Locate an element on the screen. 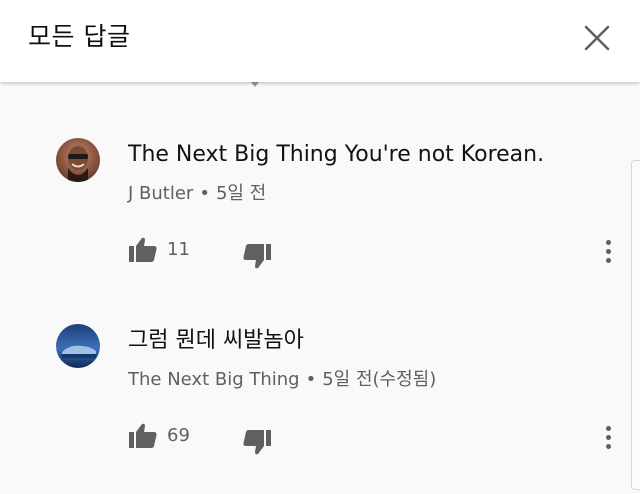  comment-meta: The Next Big Thing • 5일 전(수정됨) is located at coordinates (282, 380).